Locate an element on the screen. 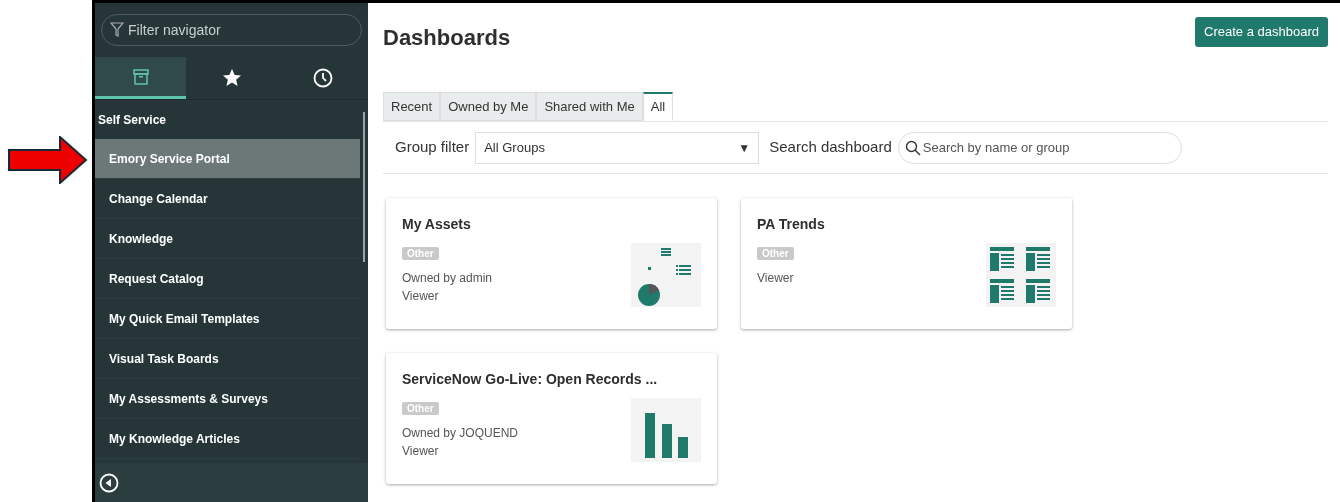 The image size is (1340, 502). navigator-item: My Knowledge Articles is located at coordinates (227, 439).